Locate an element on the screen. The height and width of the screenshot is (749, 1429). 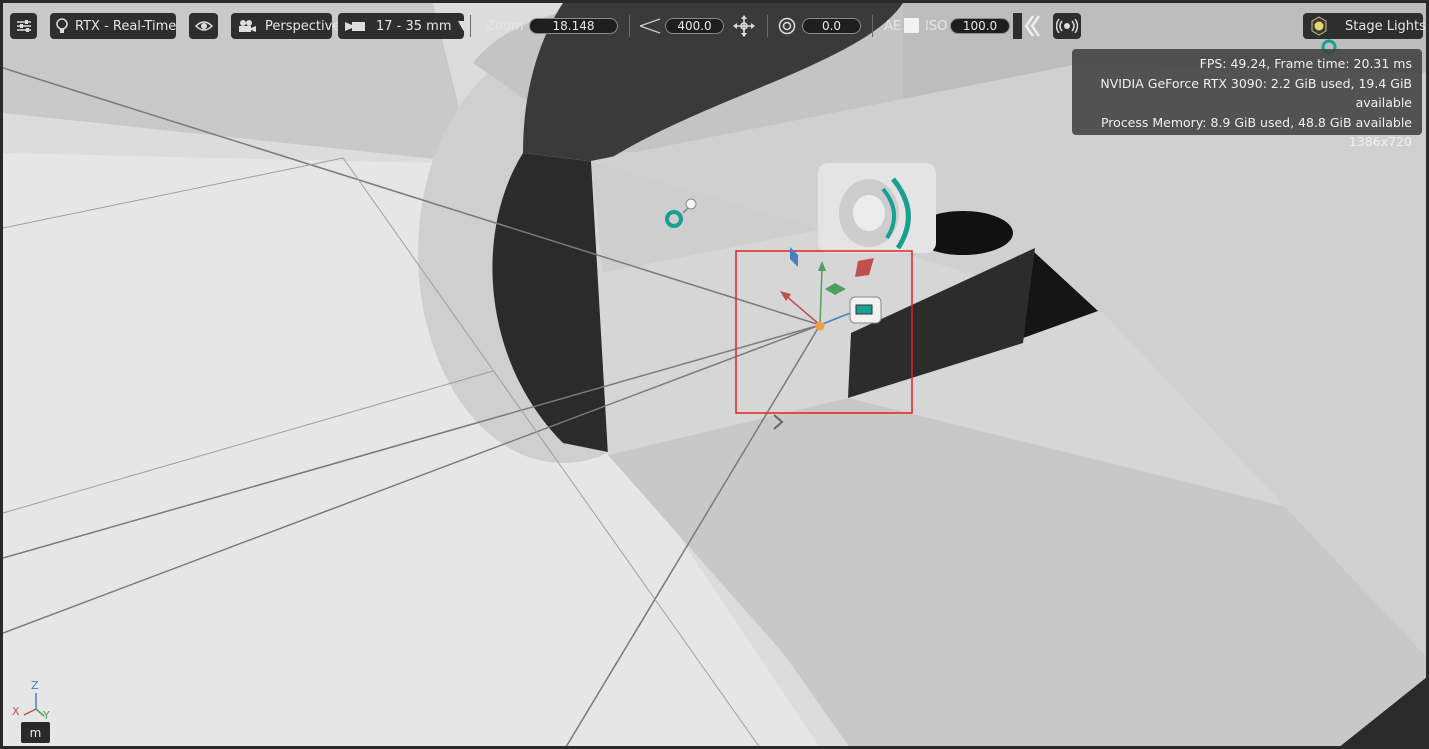
unit-badge: m is located at coordinates (35, 732).